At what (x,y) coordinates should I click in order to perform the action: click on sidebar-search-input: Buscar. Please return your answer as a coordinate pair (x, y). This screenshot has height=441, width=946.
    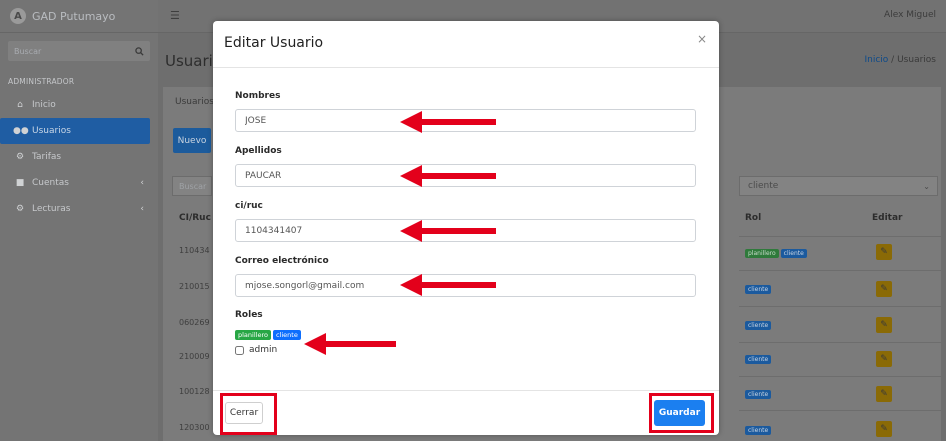
    Looking at the image, I should click on (79, 51).